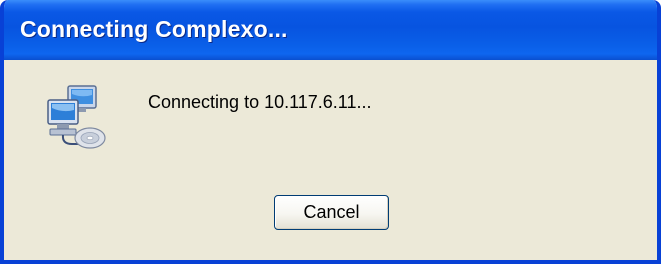 The image size is (661, 264). What do you see at coordinates (331, 212) in the screenshot?
I see `cancel-button: Cancel` at bounding box center [331, 212].